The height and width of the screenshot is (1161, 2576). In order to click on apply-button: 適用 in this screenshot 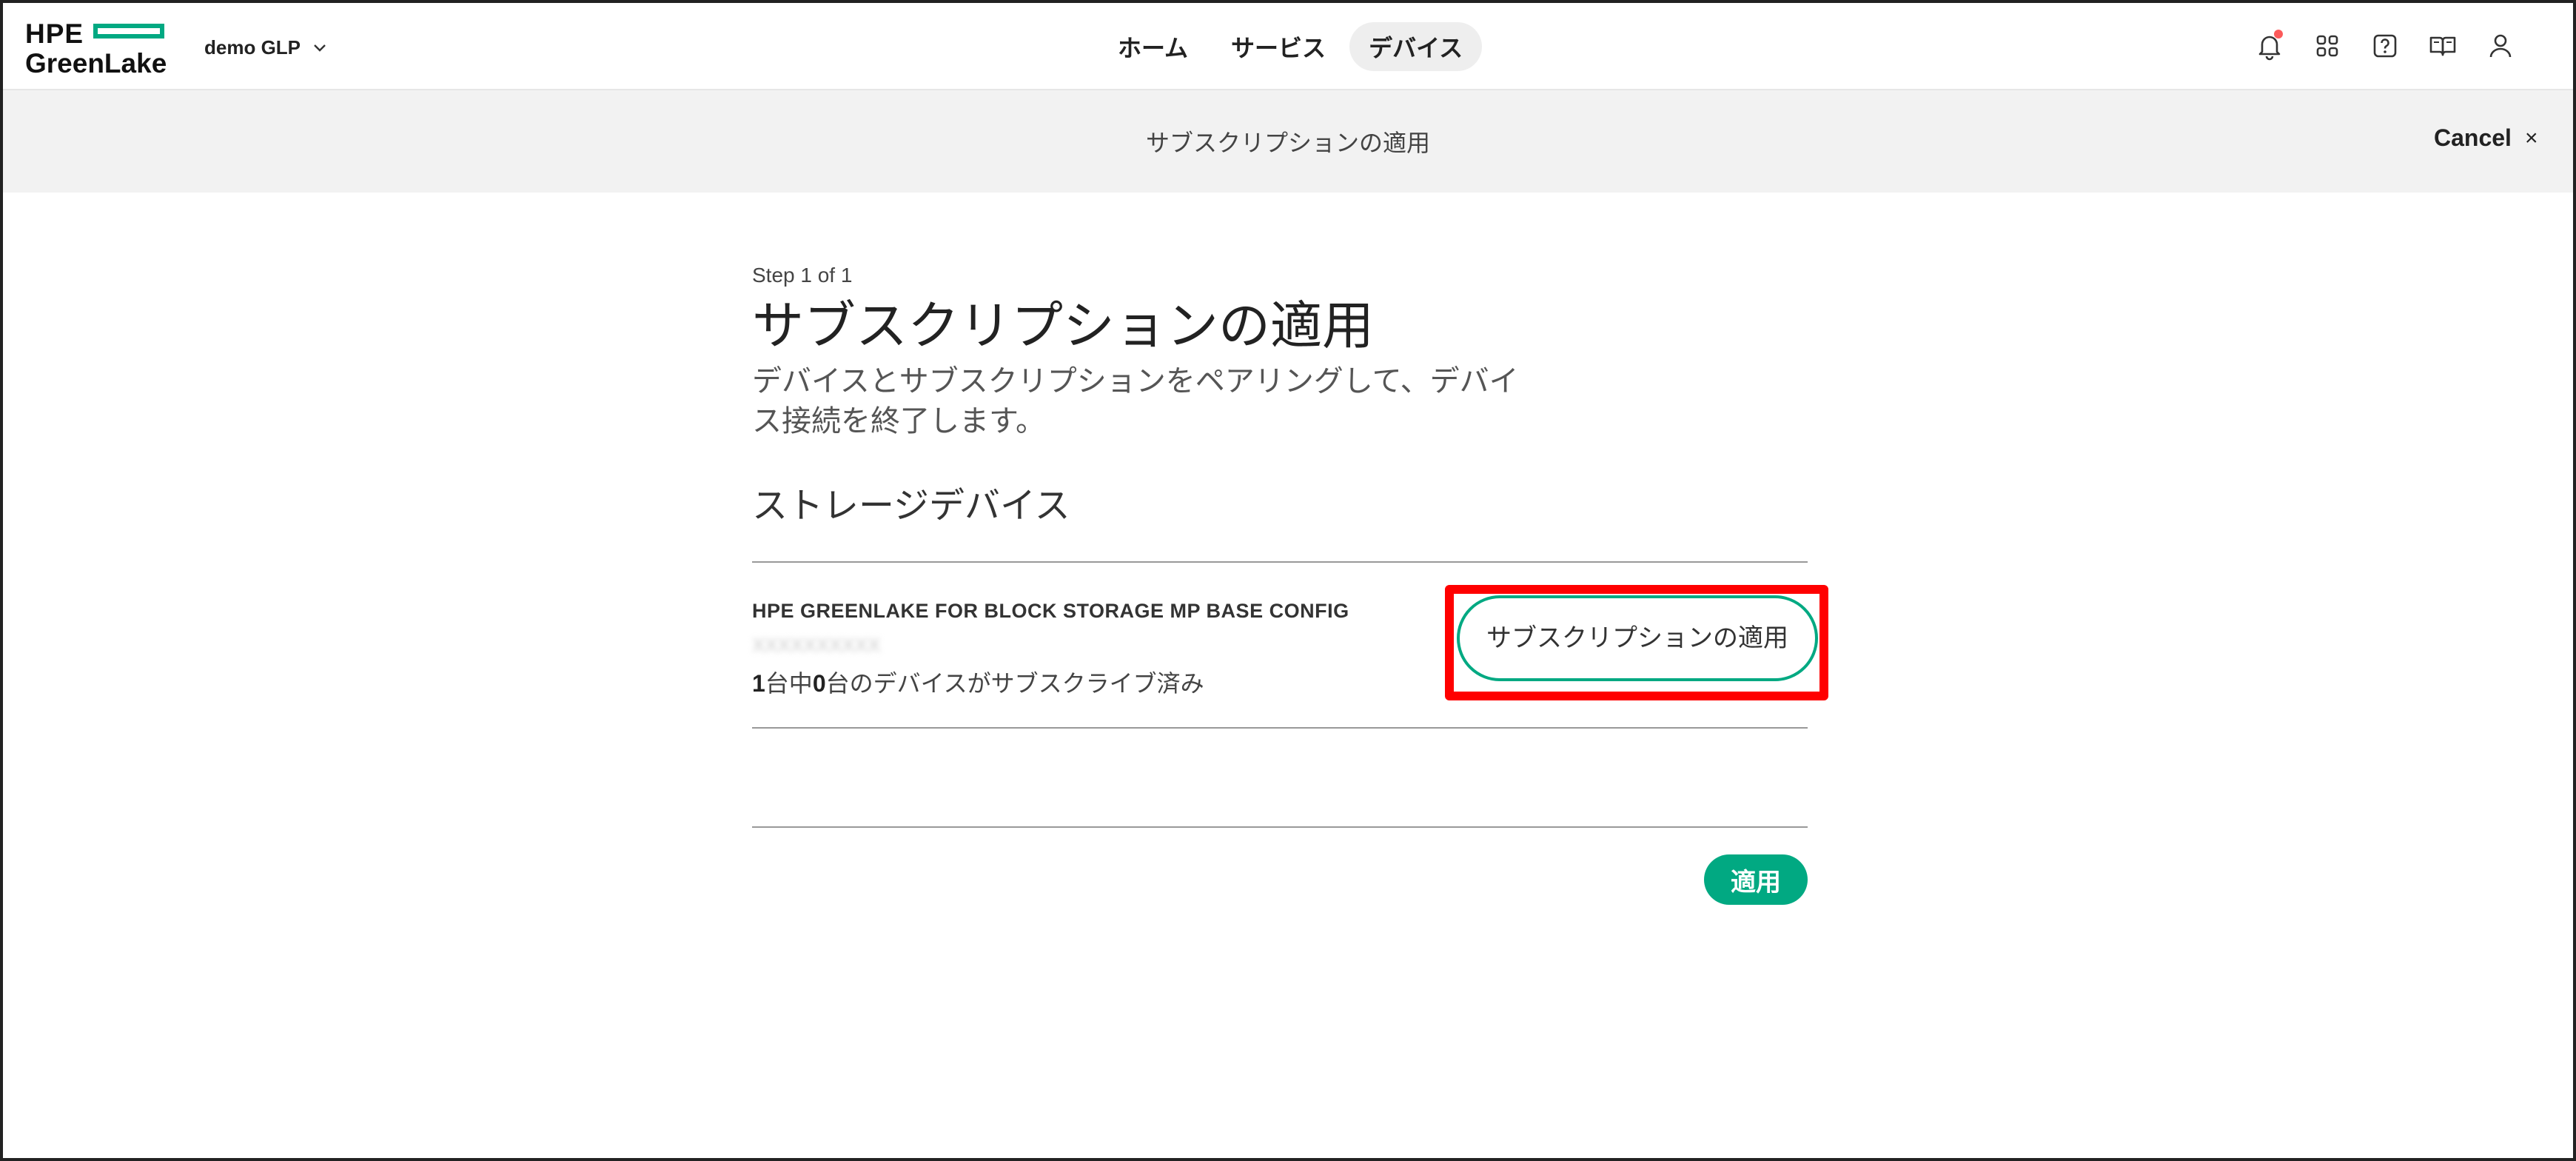, I will do `click(1756, 879)`.